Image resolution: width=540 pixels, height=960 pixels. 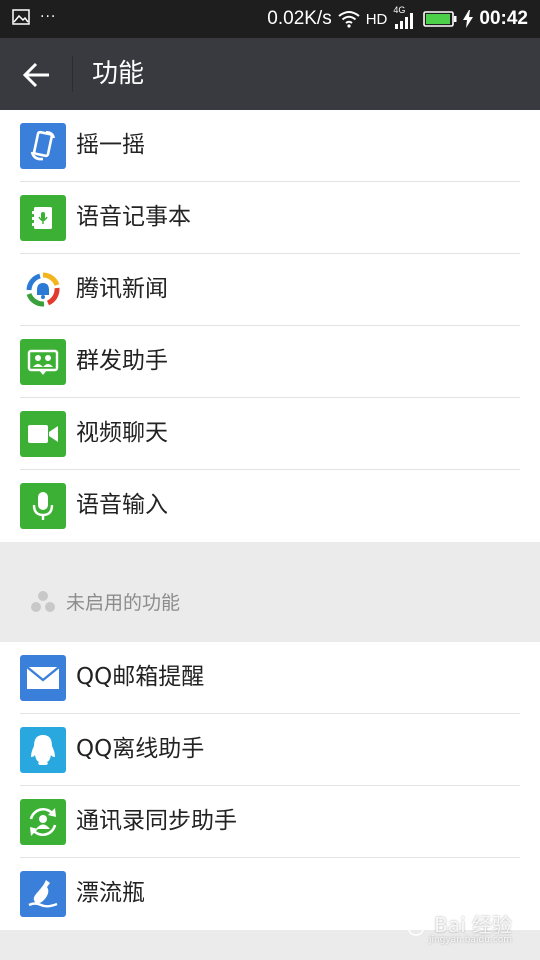 I want to click on qq-icon, so click(x=43, y=750).